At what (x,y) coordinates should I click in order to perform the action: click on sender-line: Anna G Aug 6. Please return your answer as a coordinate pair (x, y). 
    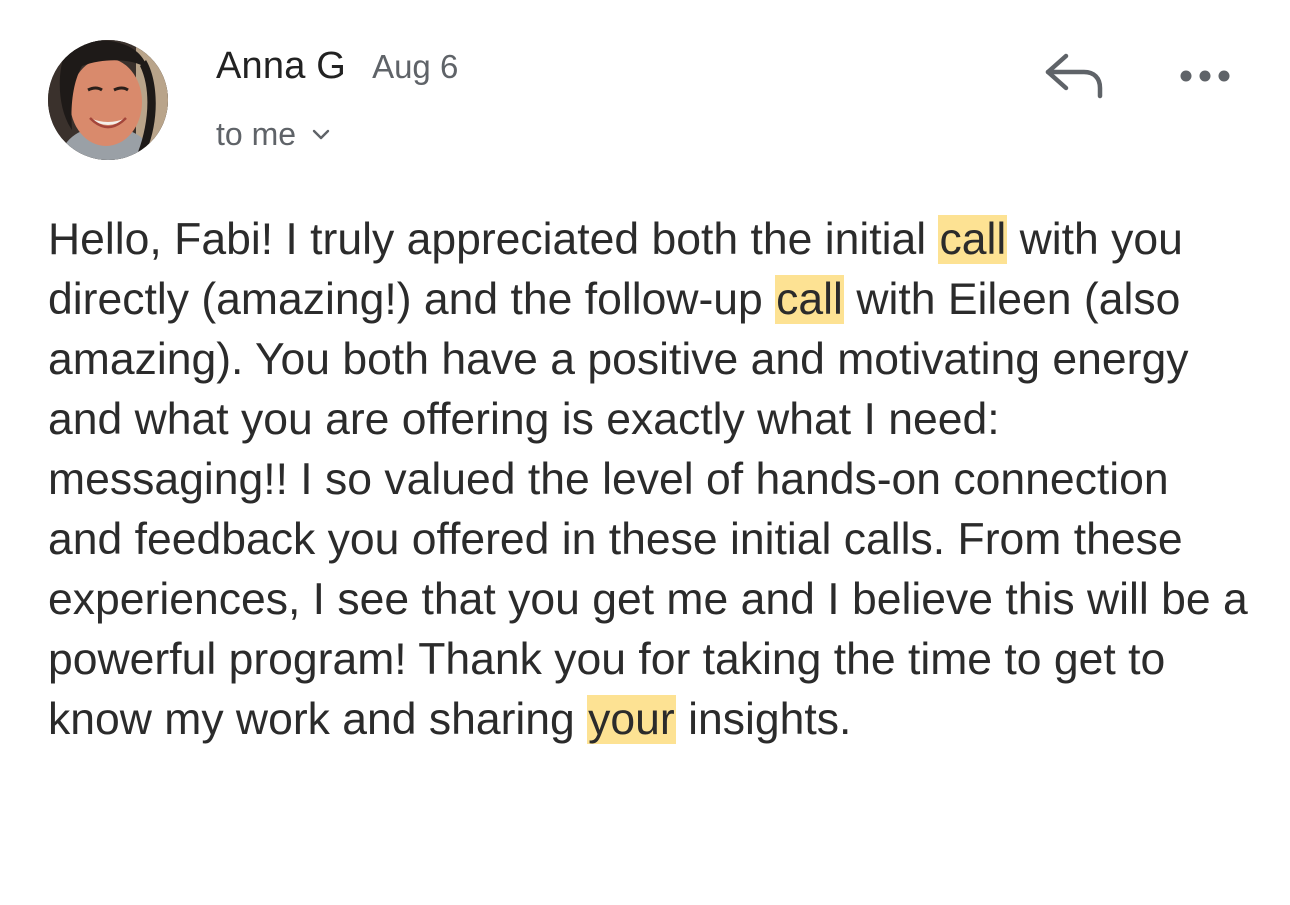
    Looking at the image, I should click on (337, 66).